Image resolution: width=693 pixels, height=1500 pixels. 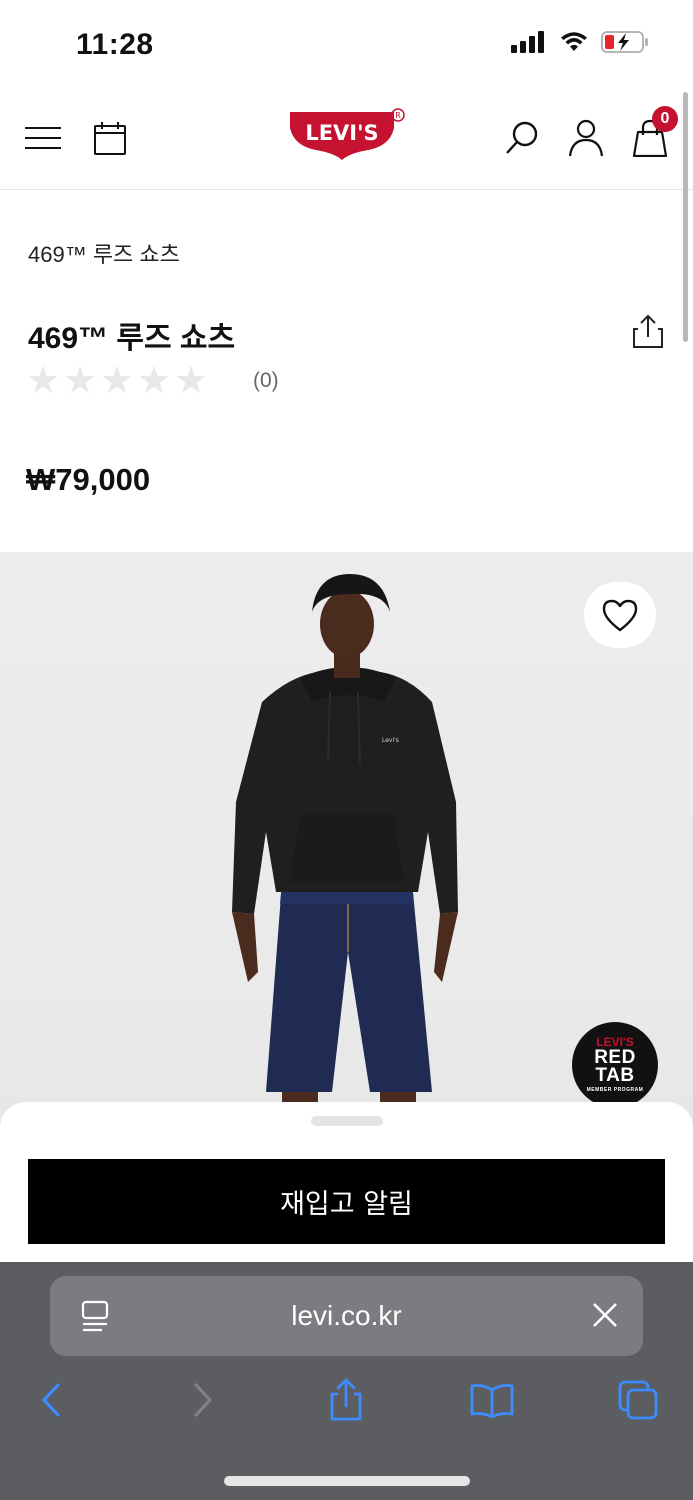 I want to click on calendar-button, so click(x=110, y=138).